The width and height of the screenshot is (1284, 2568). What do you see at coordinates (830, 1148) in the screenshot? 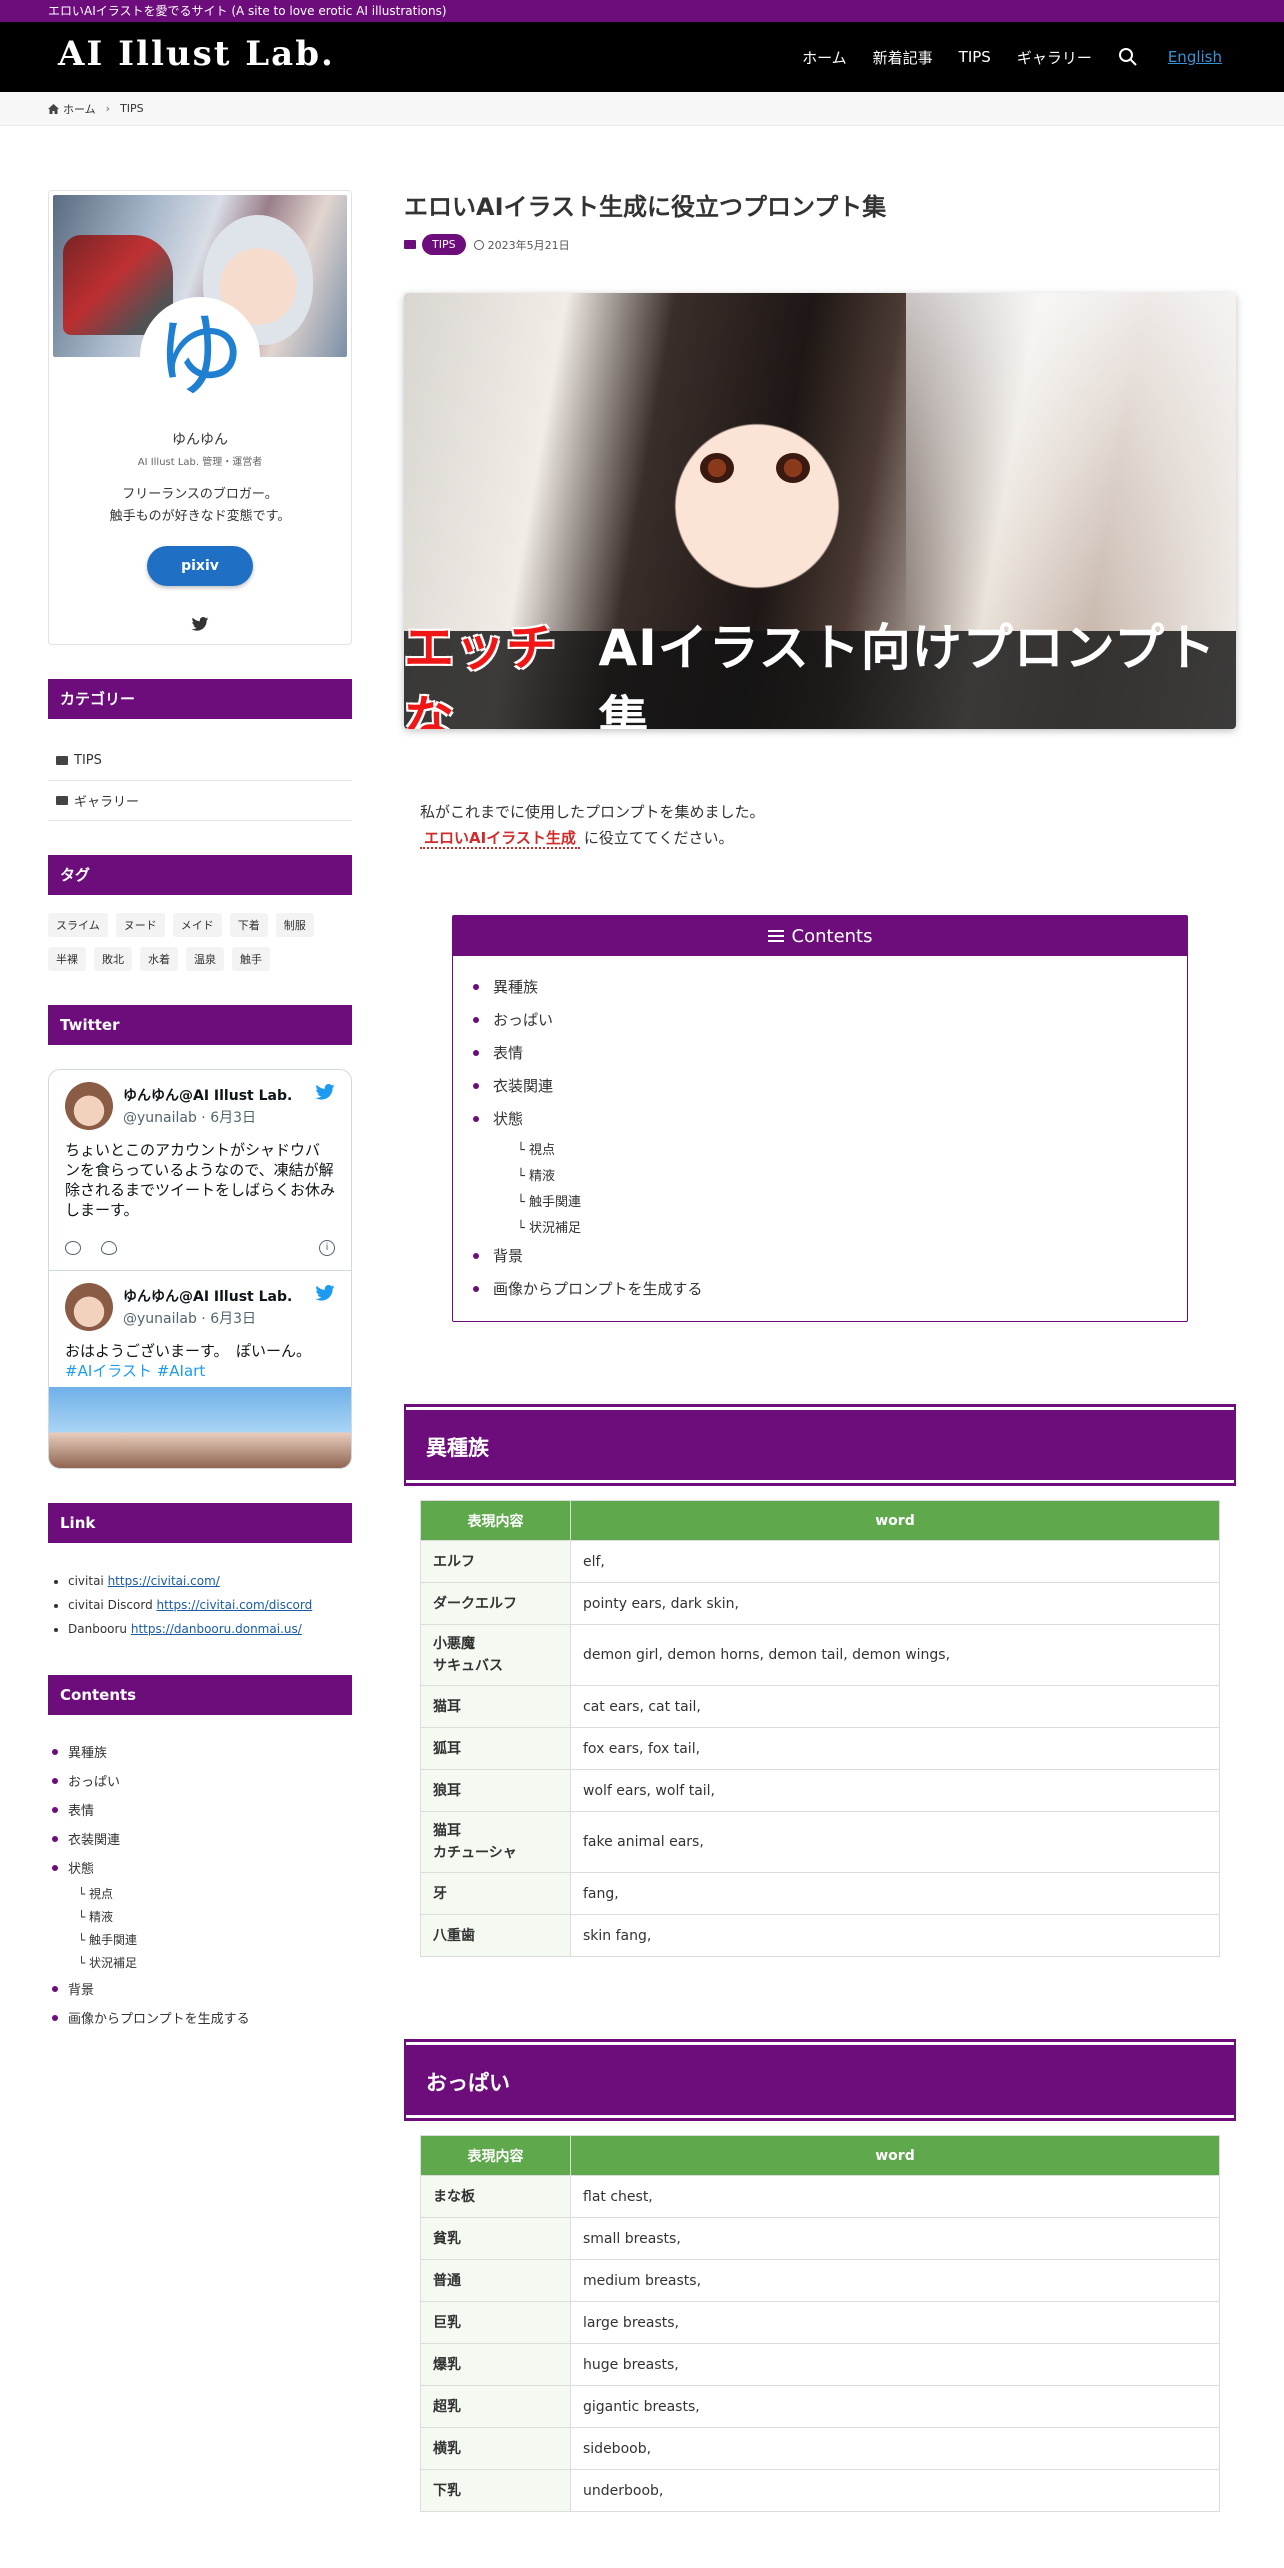
I see `toc-subitem: └ 視点` at bounding box center [830, 1148].